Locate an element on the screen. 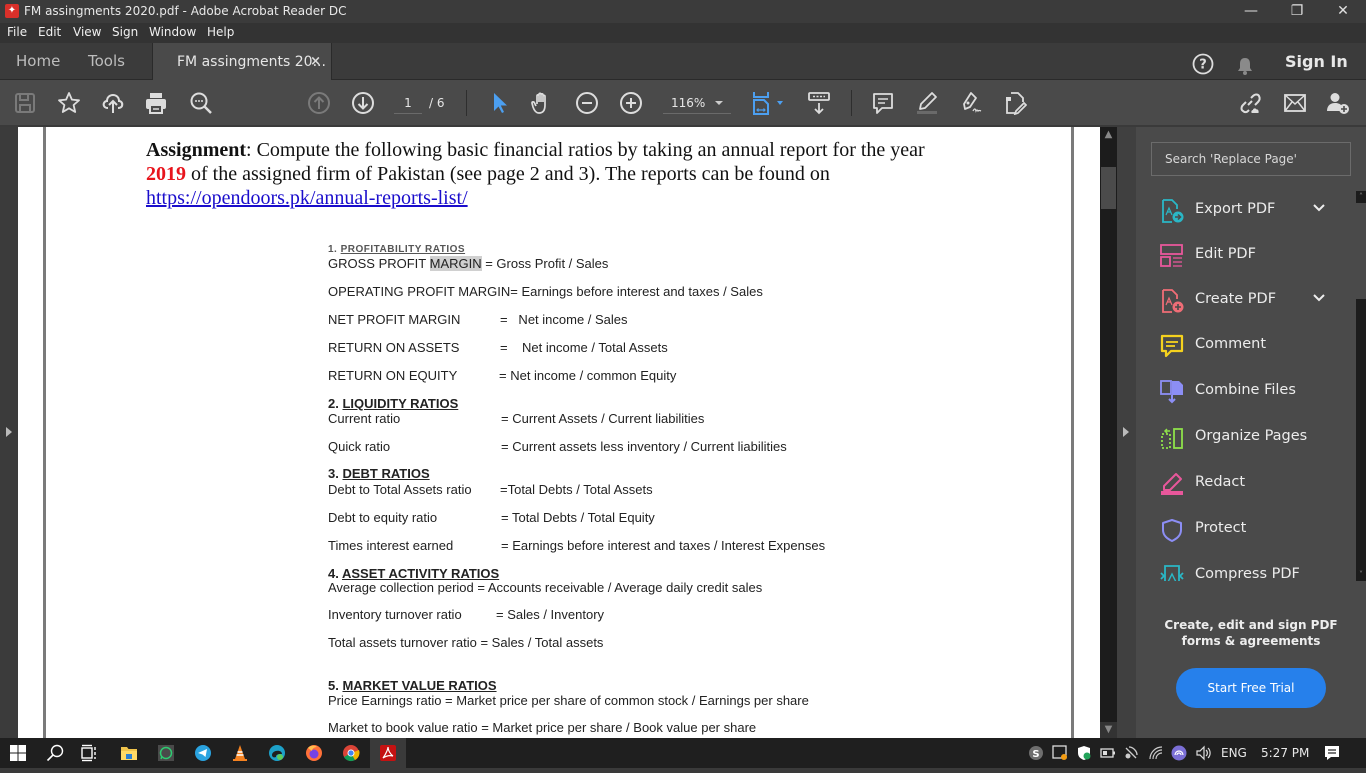 The image size is (1366, 773). fill-sign-icon is located at coordinates (1015, 103).